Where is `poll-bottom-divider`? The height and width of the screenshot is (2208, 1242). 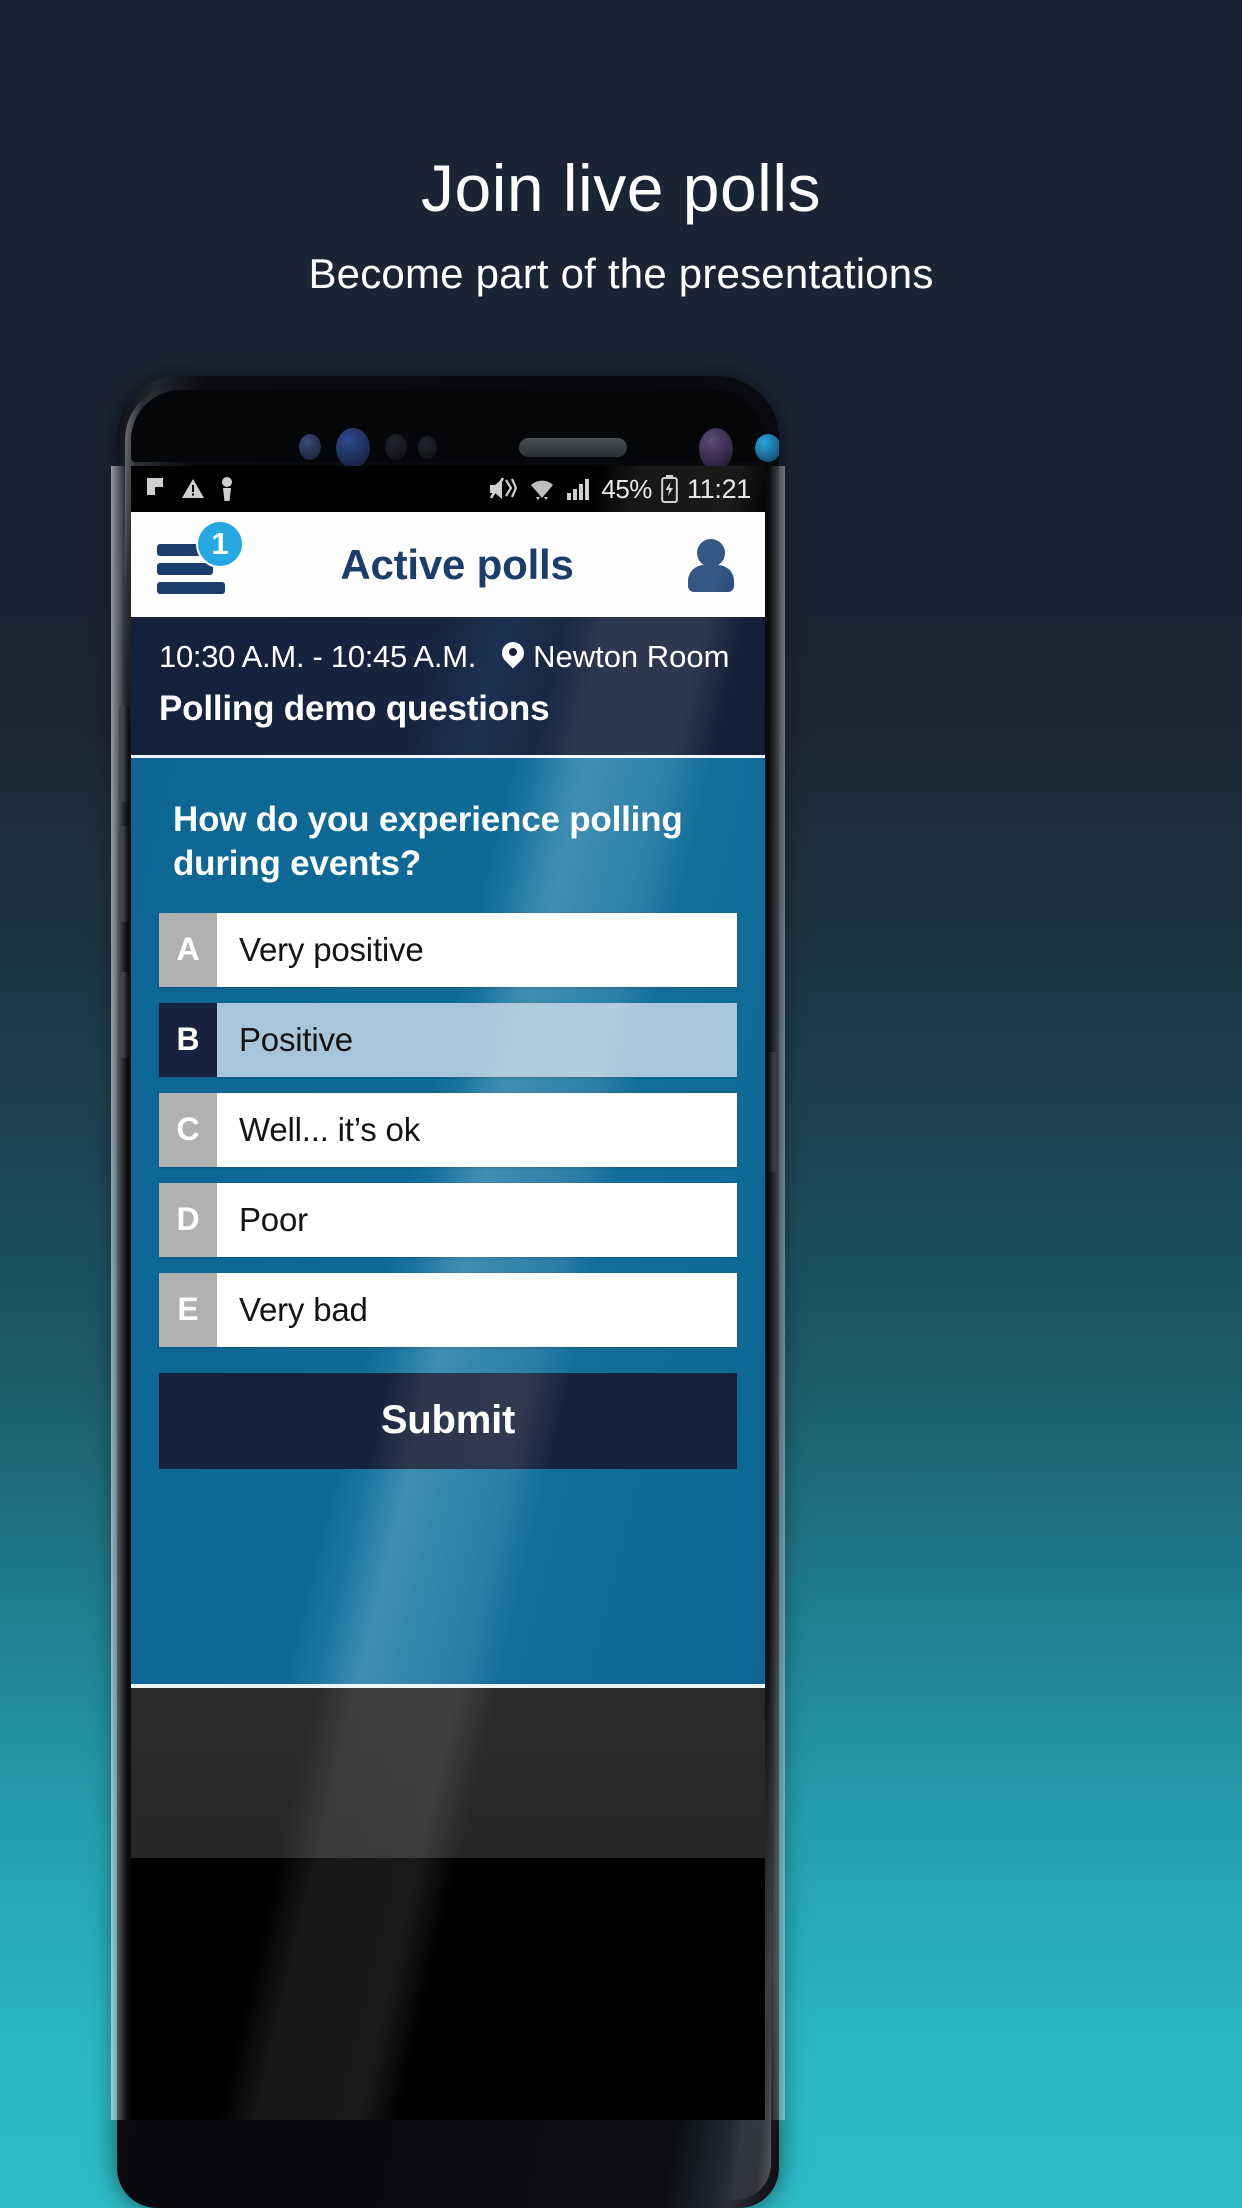 poll-bottom-divider is located at coordinates (448, 1686).